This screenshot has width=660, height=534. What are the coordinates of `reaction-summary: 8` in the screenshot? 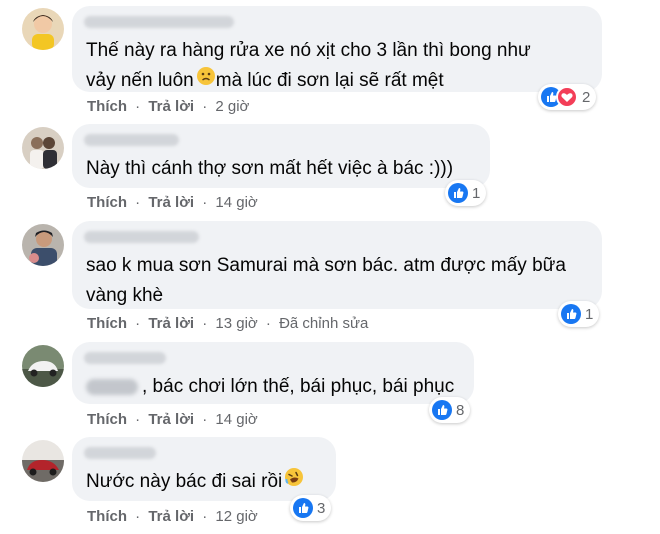 It's located at (450, 410).